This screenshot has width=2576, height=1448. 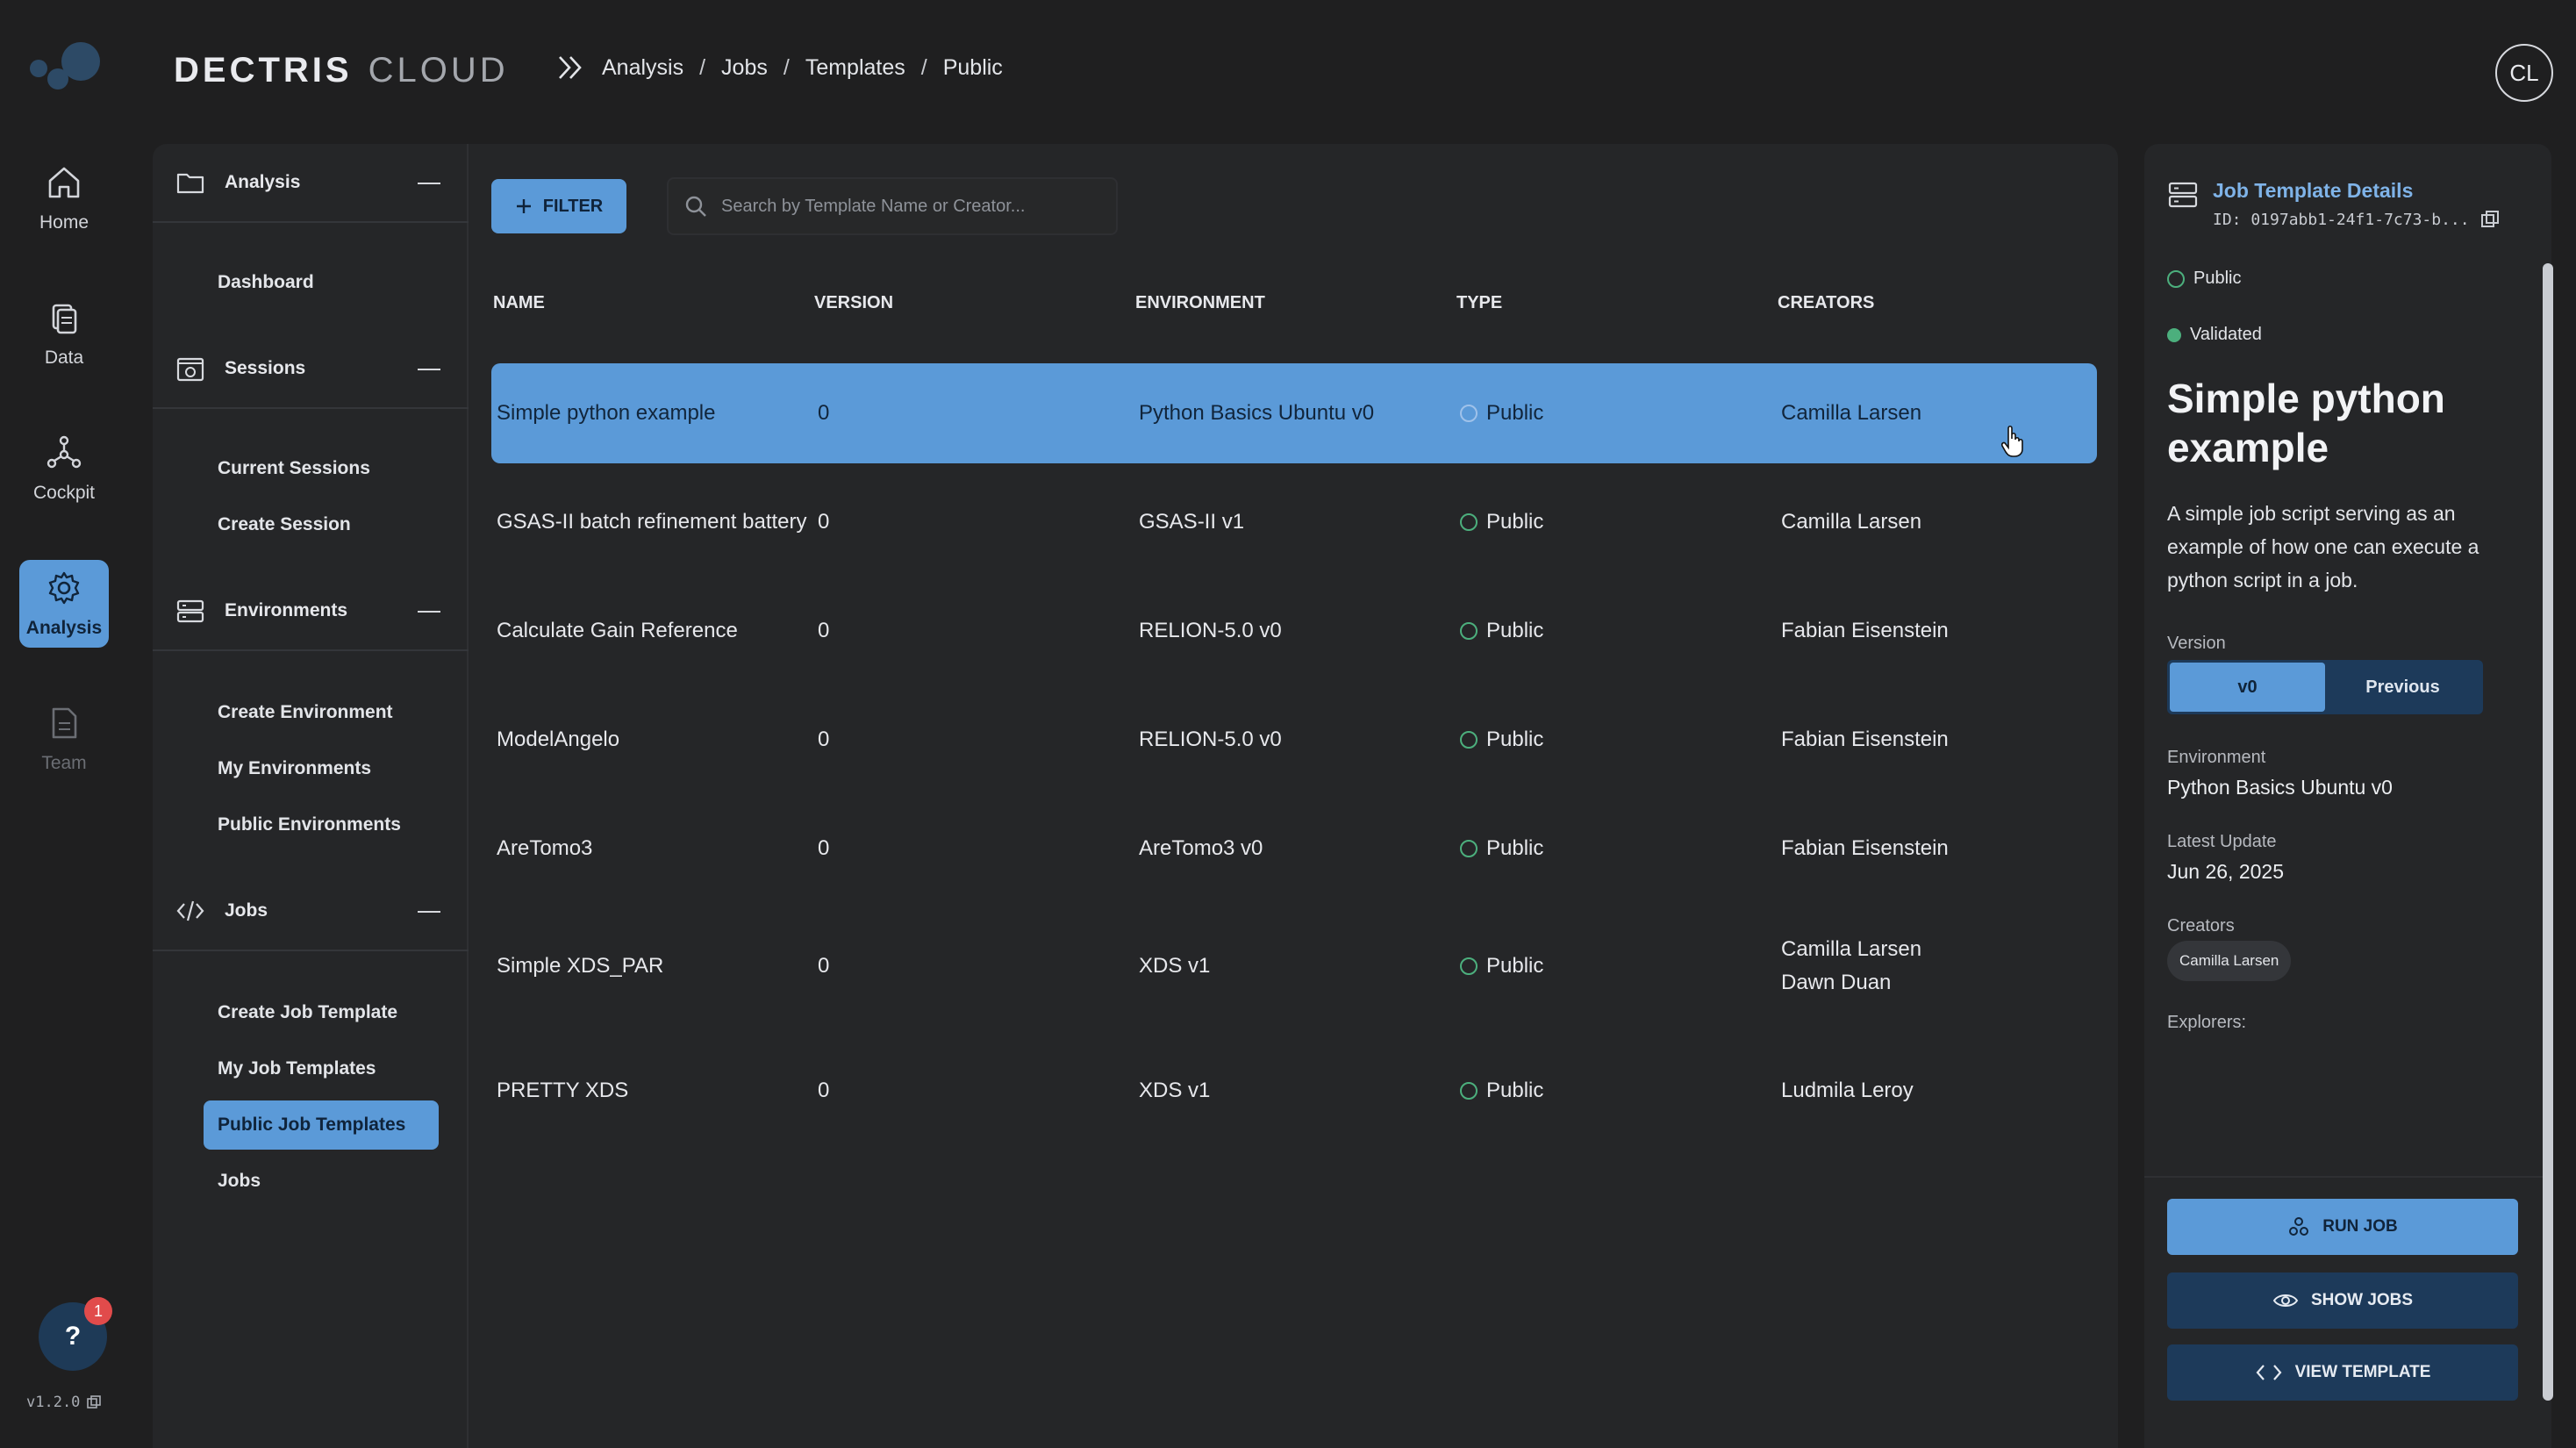 What do you see at coordinates (519, 303) in the screenshot?
I see `column-header-name: NAME` at bounding box center [519, 303].